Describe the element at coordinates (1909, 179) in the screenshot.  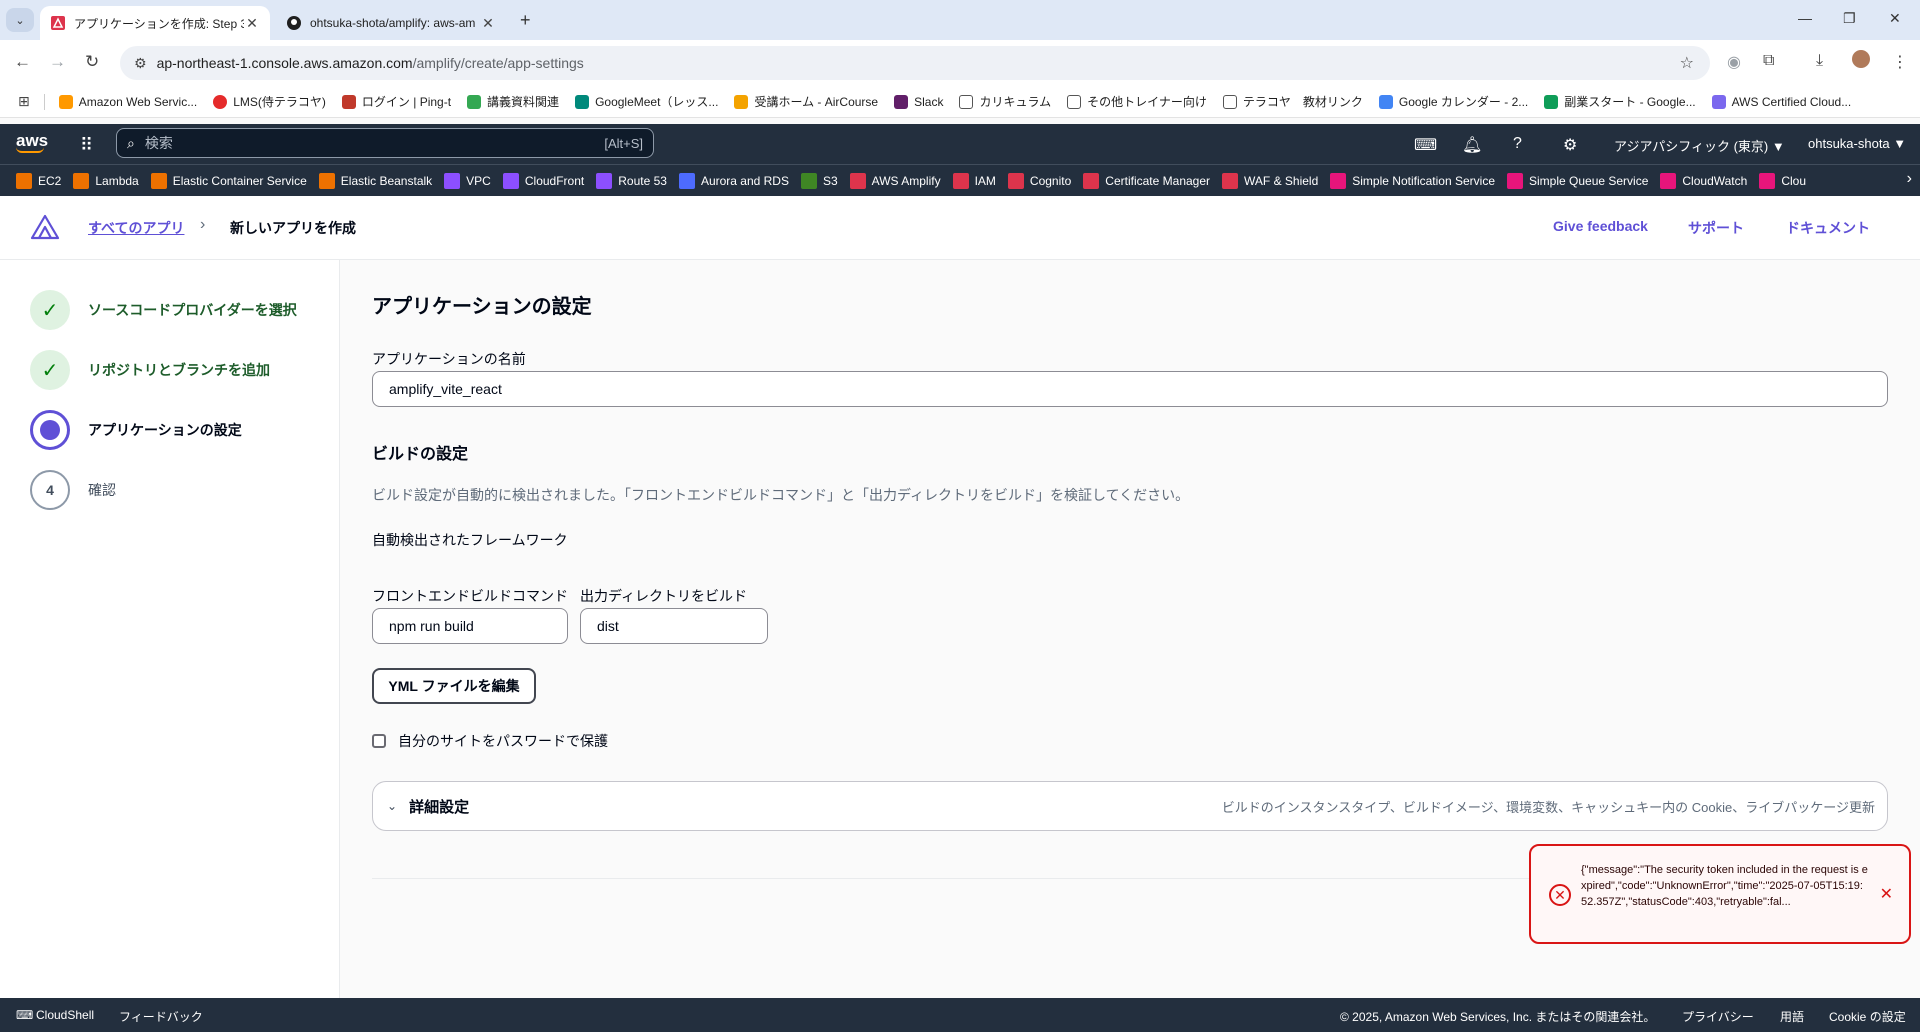
I see `chevron-right-icon: ›` at that location.